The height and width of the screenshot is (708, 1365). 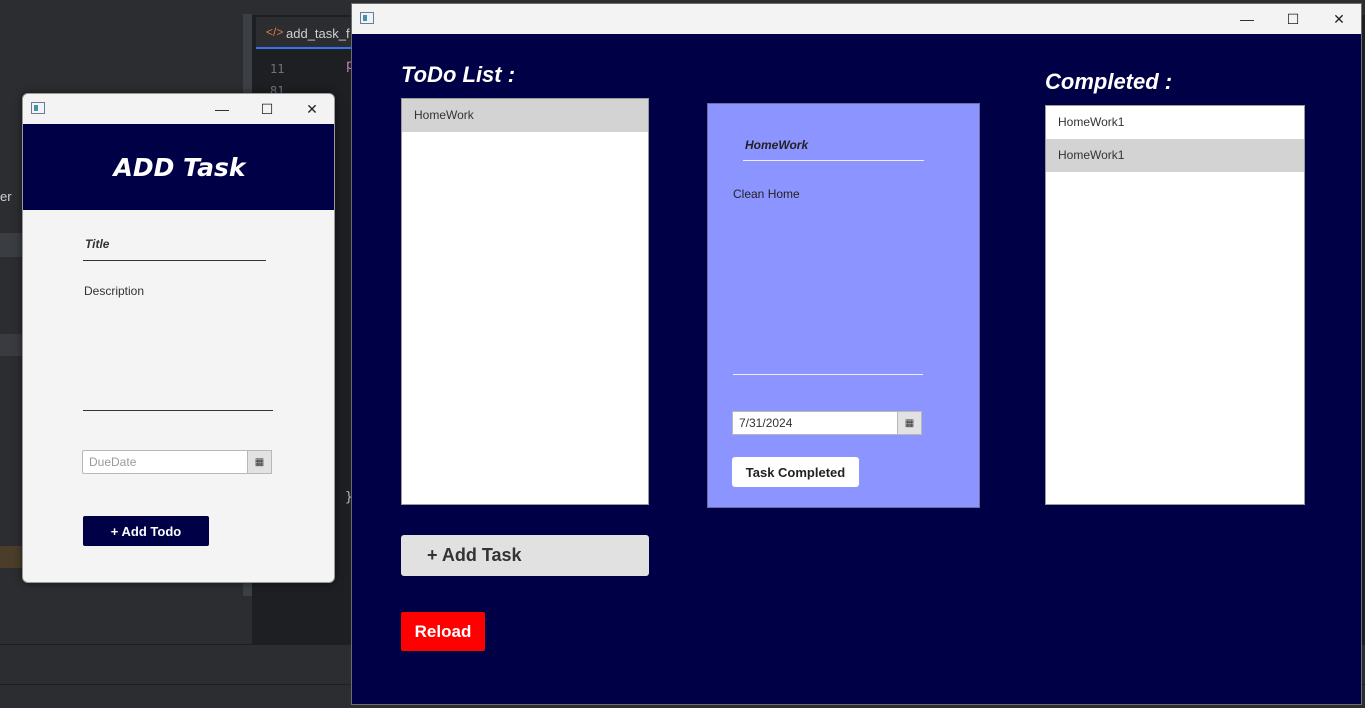 I want to click on description-input: Description, so click(x=178, y=347).